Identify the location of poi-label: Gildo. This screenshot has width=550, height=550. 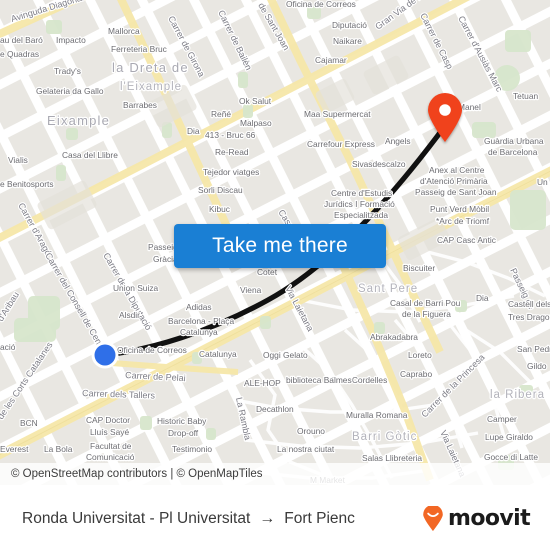
(537, 366).